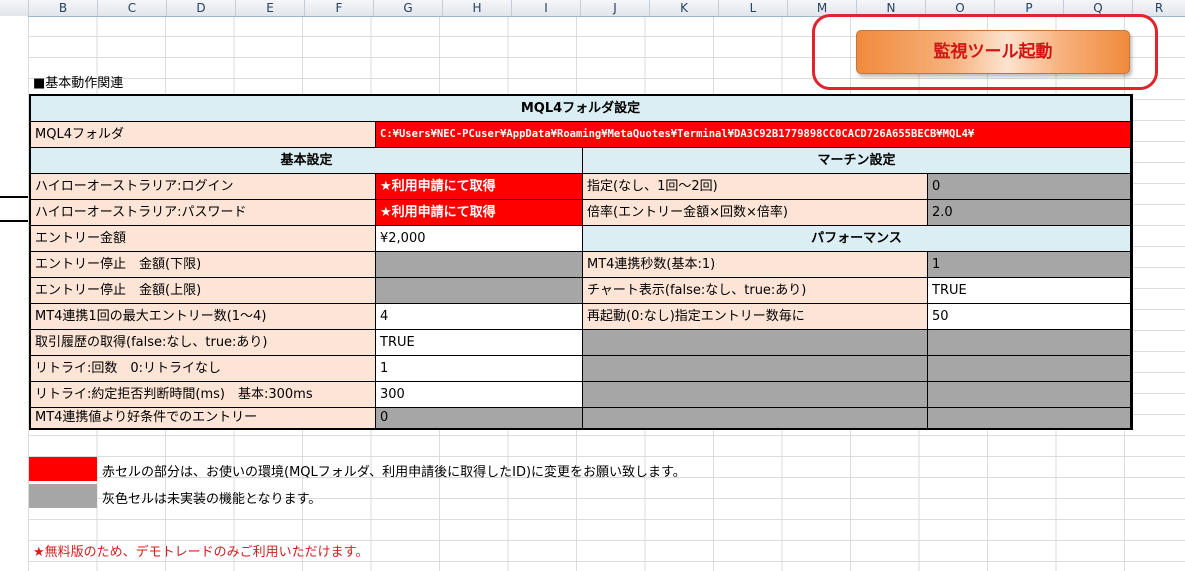 This screenshot has height=571, width=1185. Describe the element at coordinates (203, 239) in the screenshot. I see `basic-row-label: エントリー金額` at that location.